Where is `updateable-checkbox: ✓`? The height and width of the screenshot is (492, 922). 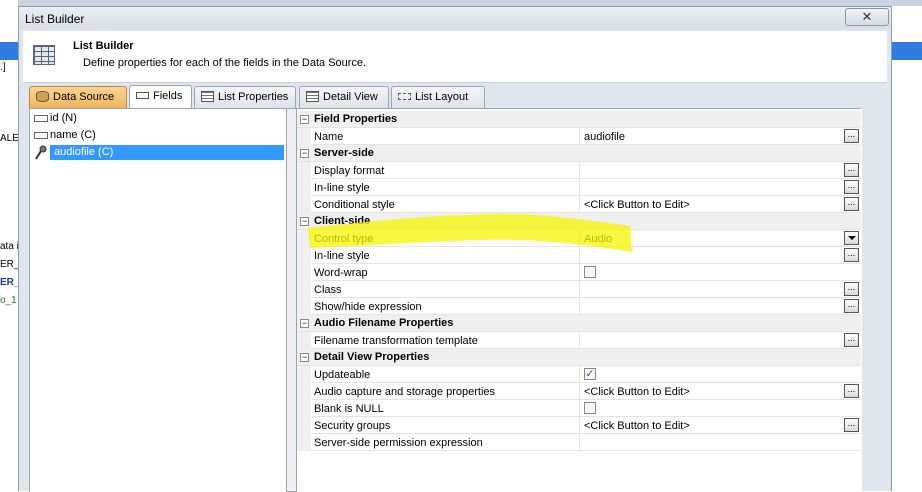
updateable-checkbox: ✓ is located at coordinates (590, 374).